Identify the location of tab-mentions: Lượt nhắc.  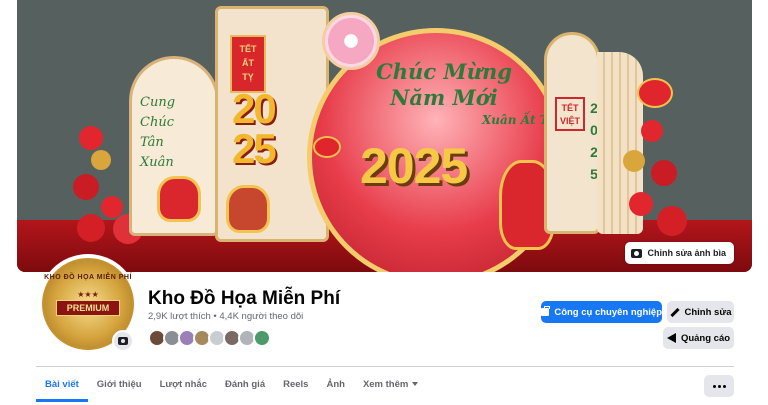
(183, 387).